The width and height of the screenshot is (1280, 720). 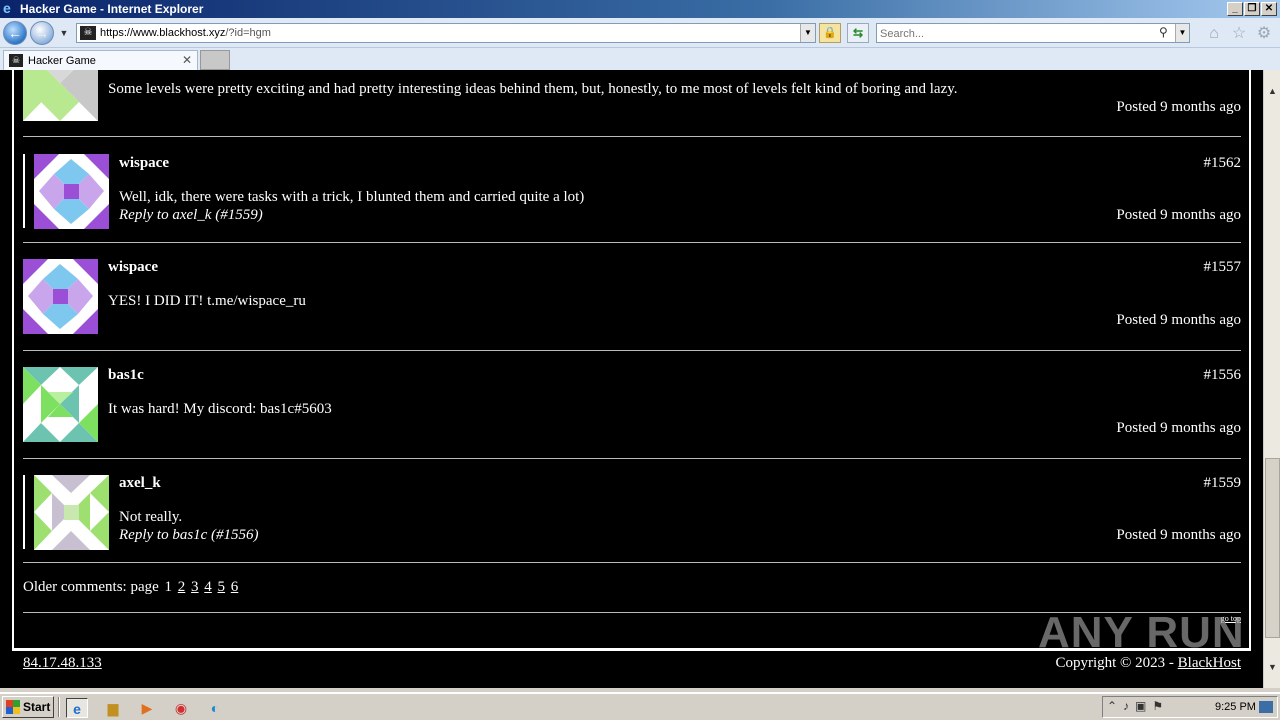 I want to click on comment-author: axel_k, so click(x=140, y=483).